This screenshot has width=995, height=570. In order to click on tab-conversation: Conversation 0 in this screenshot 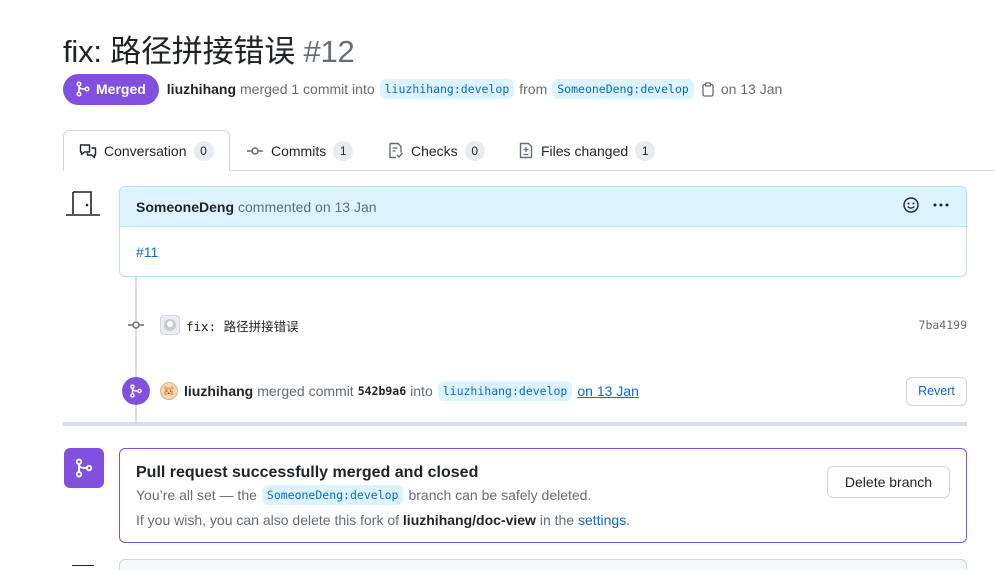, I will do `click(146, 150)`.